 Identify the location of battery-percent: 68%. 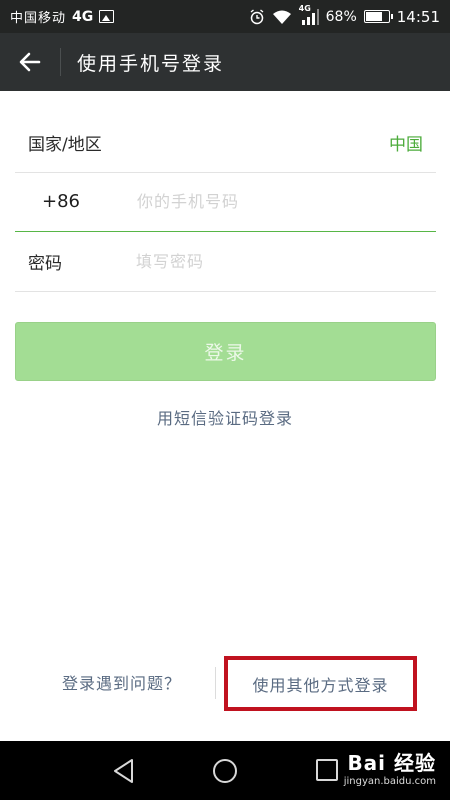
(341, 16).